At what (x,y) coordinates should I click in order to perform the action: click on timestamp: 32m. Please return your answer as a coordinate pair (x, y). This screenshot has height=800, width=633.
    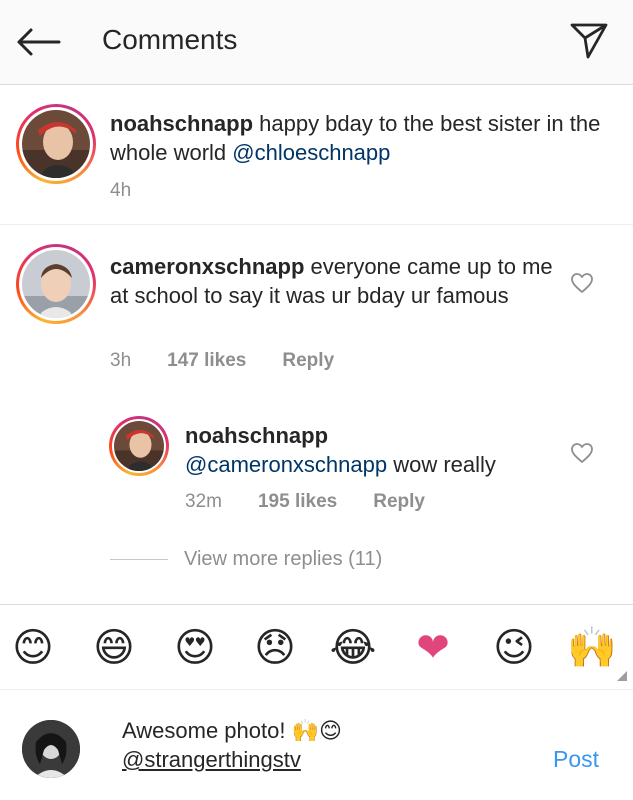
    Looking at the image, I should click on (203, 501).